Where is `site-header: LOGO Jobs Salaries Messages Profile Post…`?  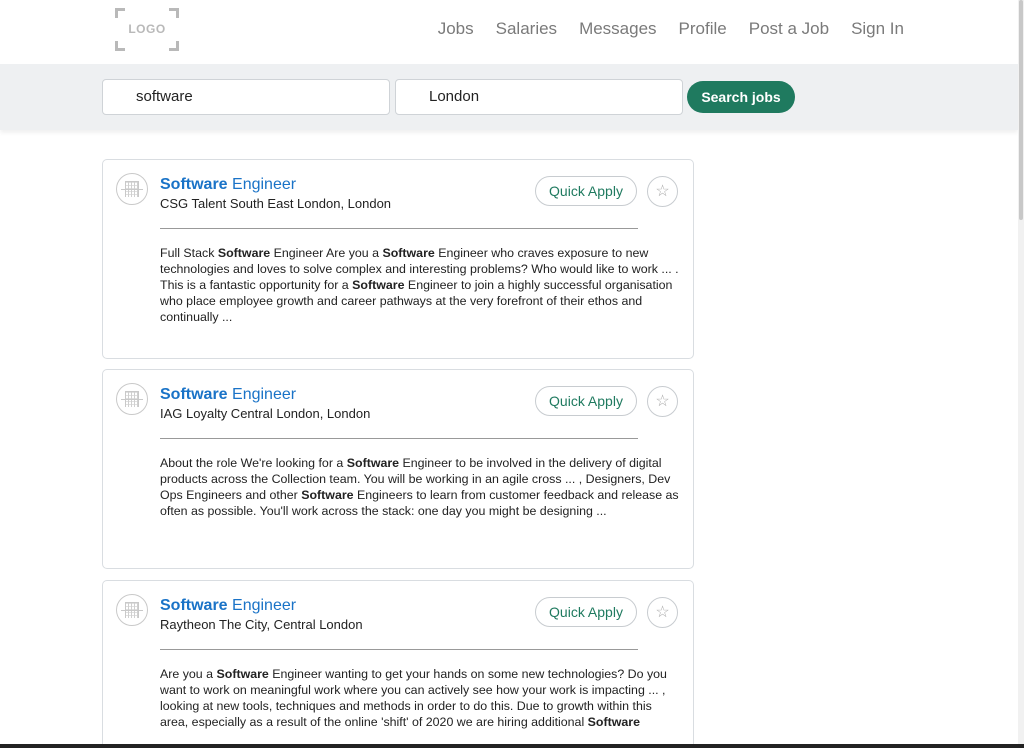 site-header: LOGO Jobs Salaries Messages Profile Post… is located at coordinates (509, 32).